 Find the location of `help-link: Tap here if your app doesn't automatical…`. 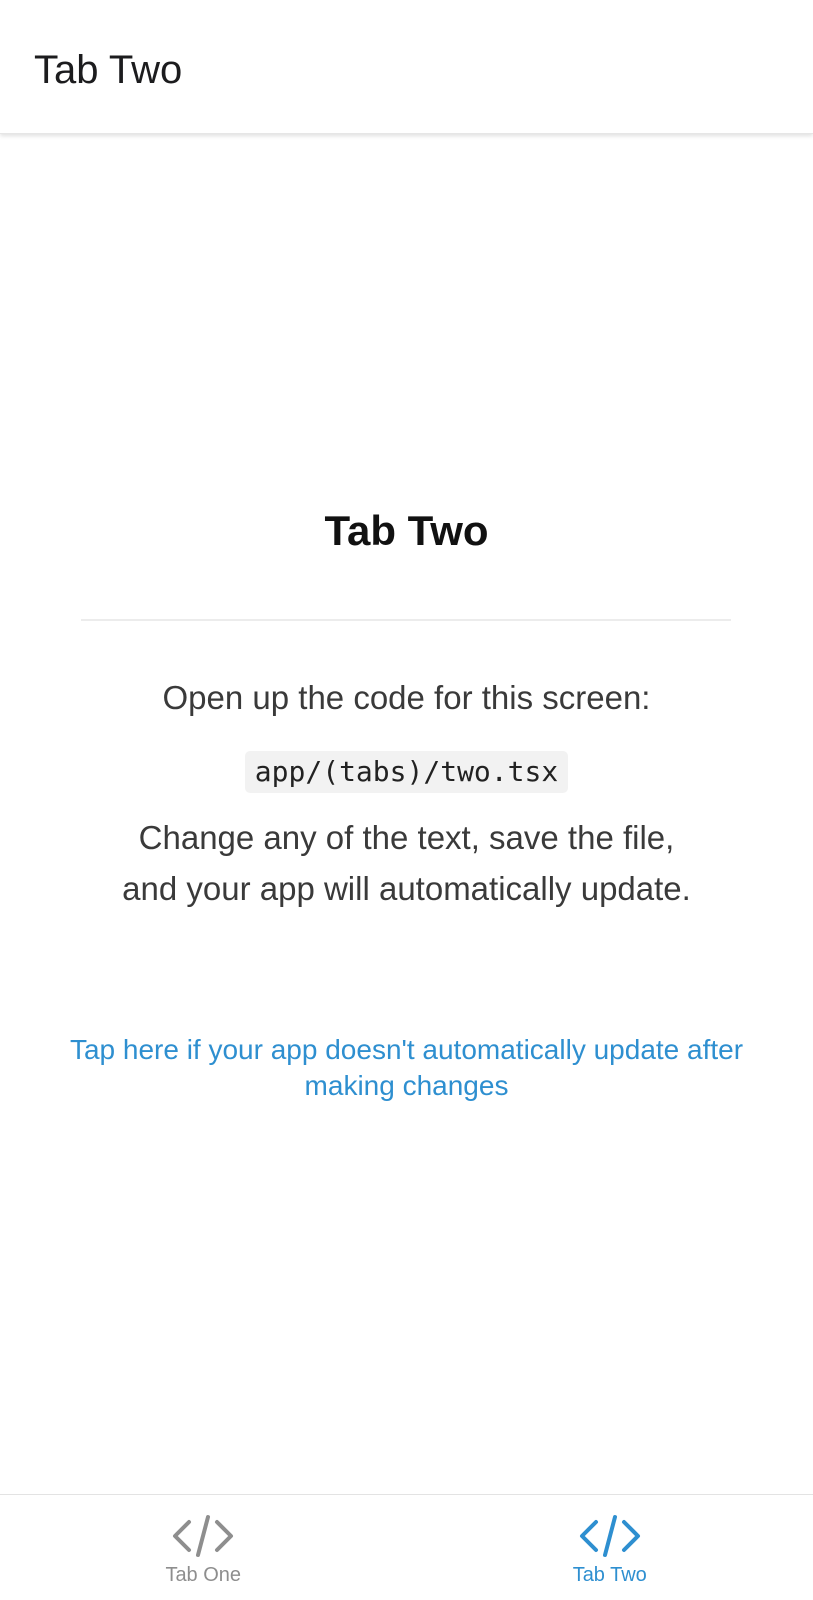

help-link: Tap here if your app doesn't automatical… is located at coordinates (406, 1068).